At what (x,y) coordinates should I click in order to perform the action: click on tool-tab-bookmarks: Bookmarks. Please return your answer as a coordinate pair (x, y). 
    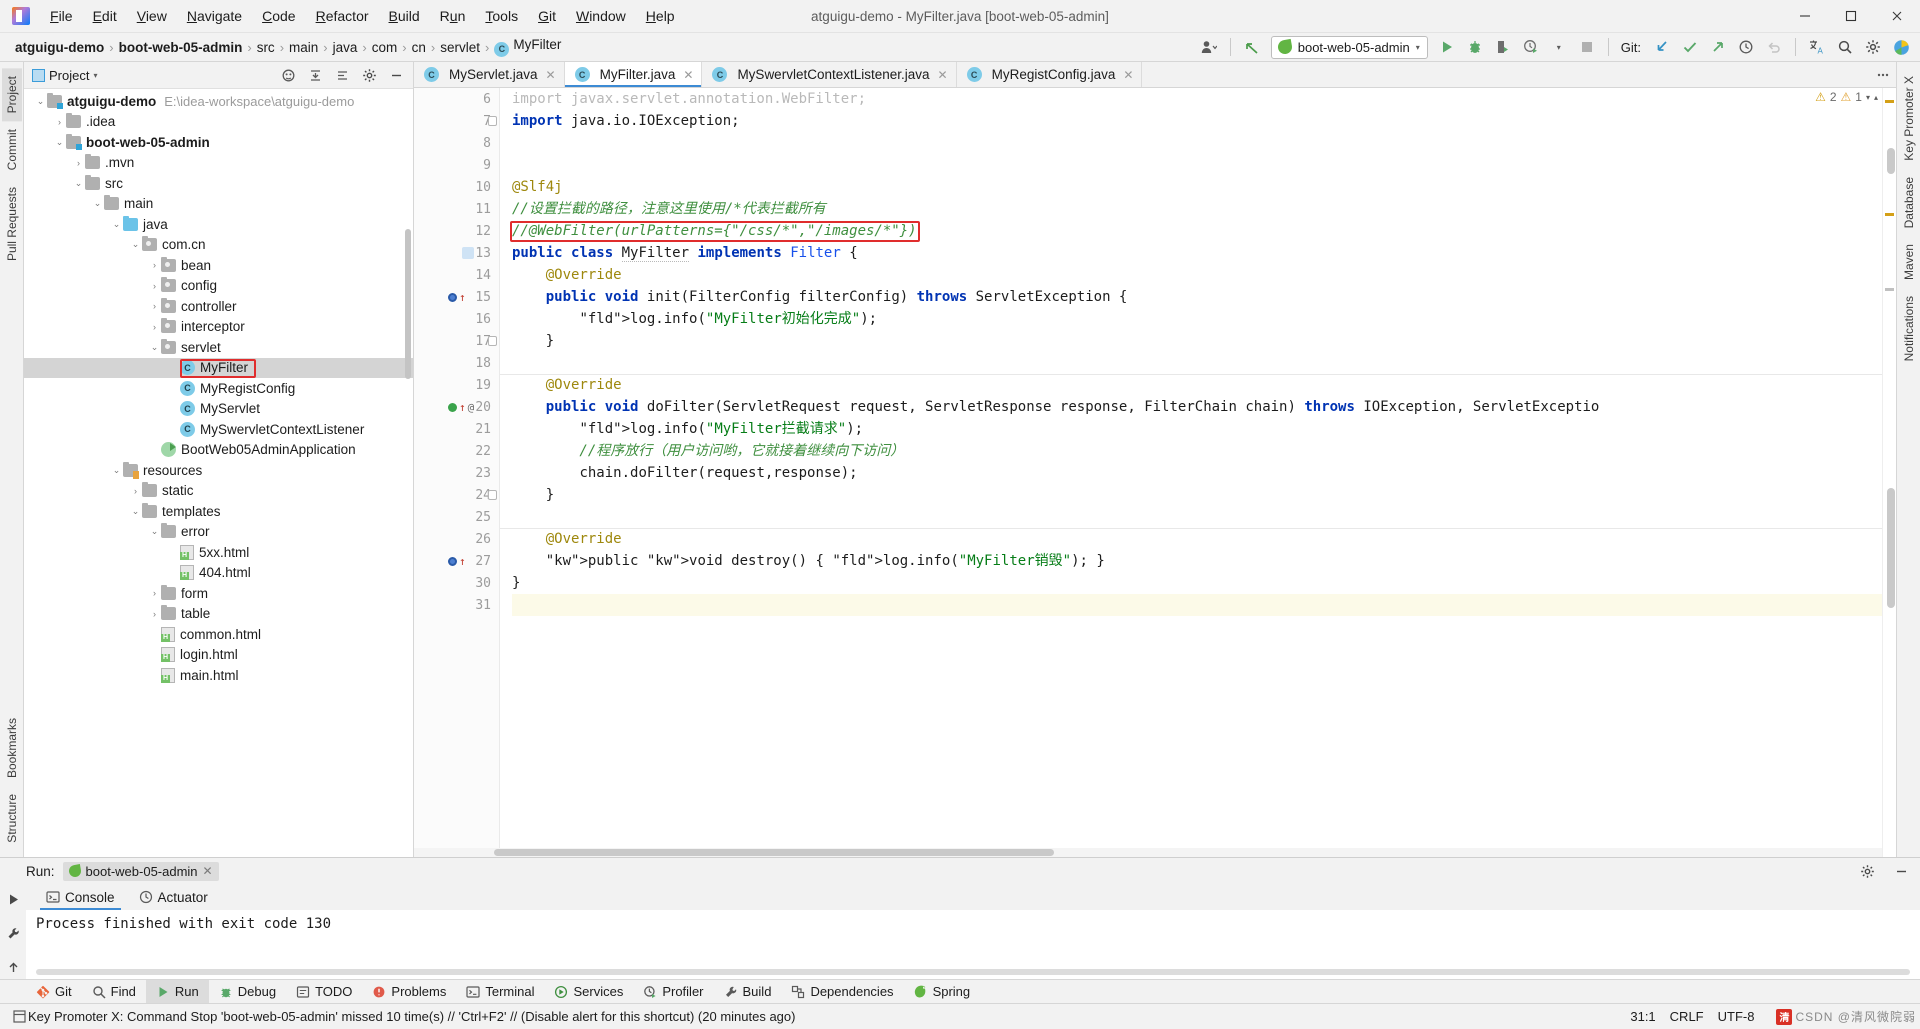
    Looking at the image, I should click on (12, 748).